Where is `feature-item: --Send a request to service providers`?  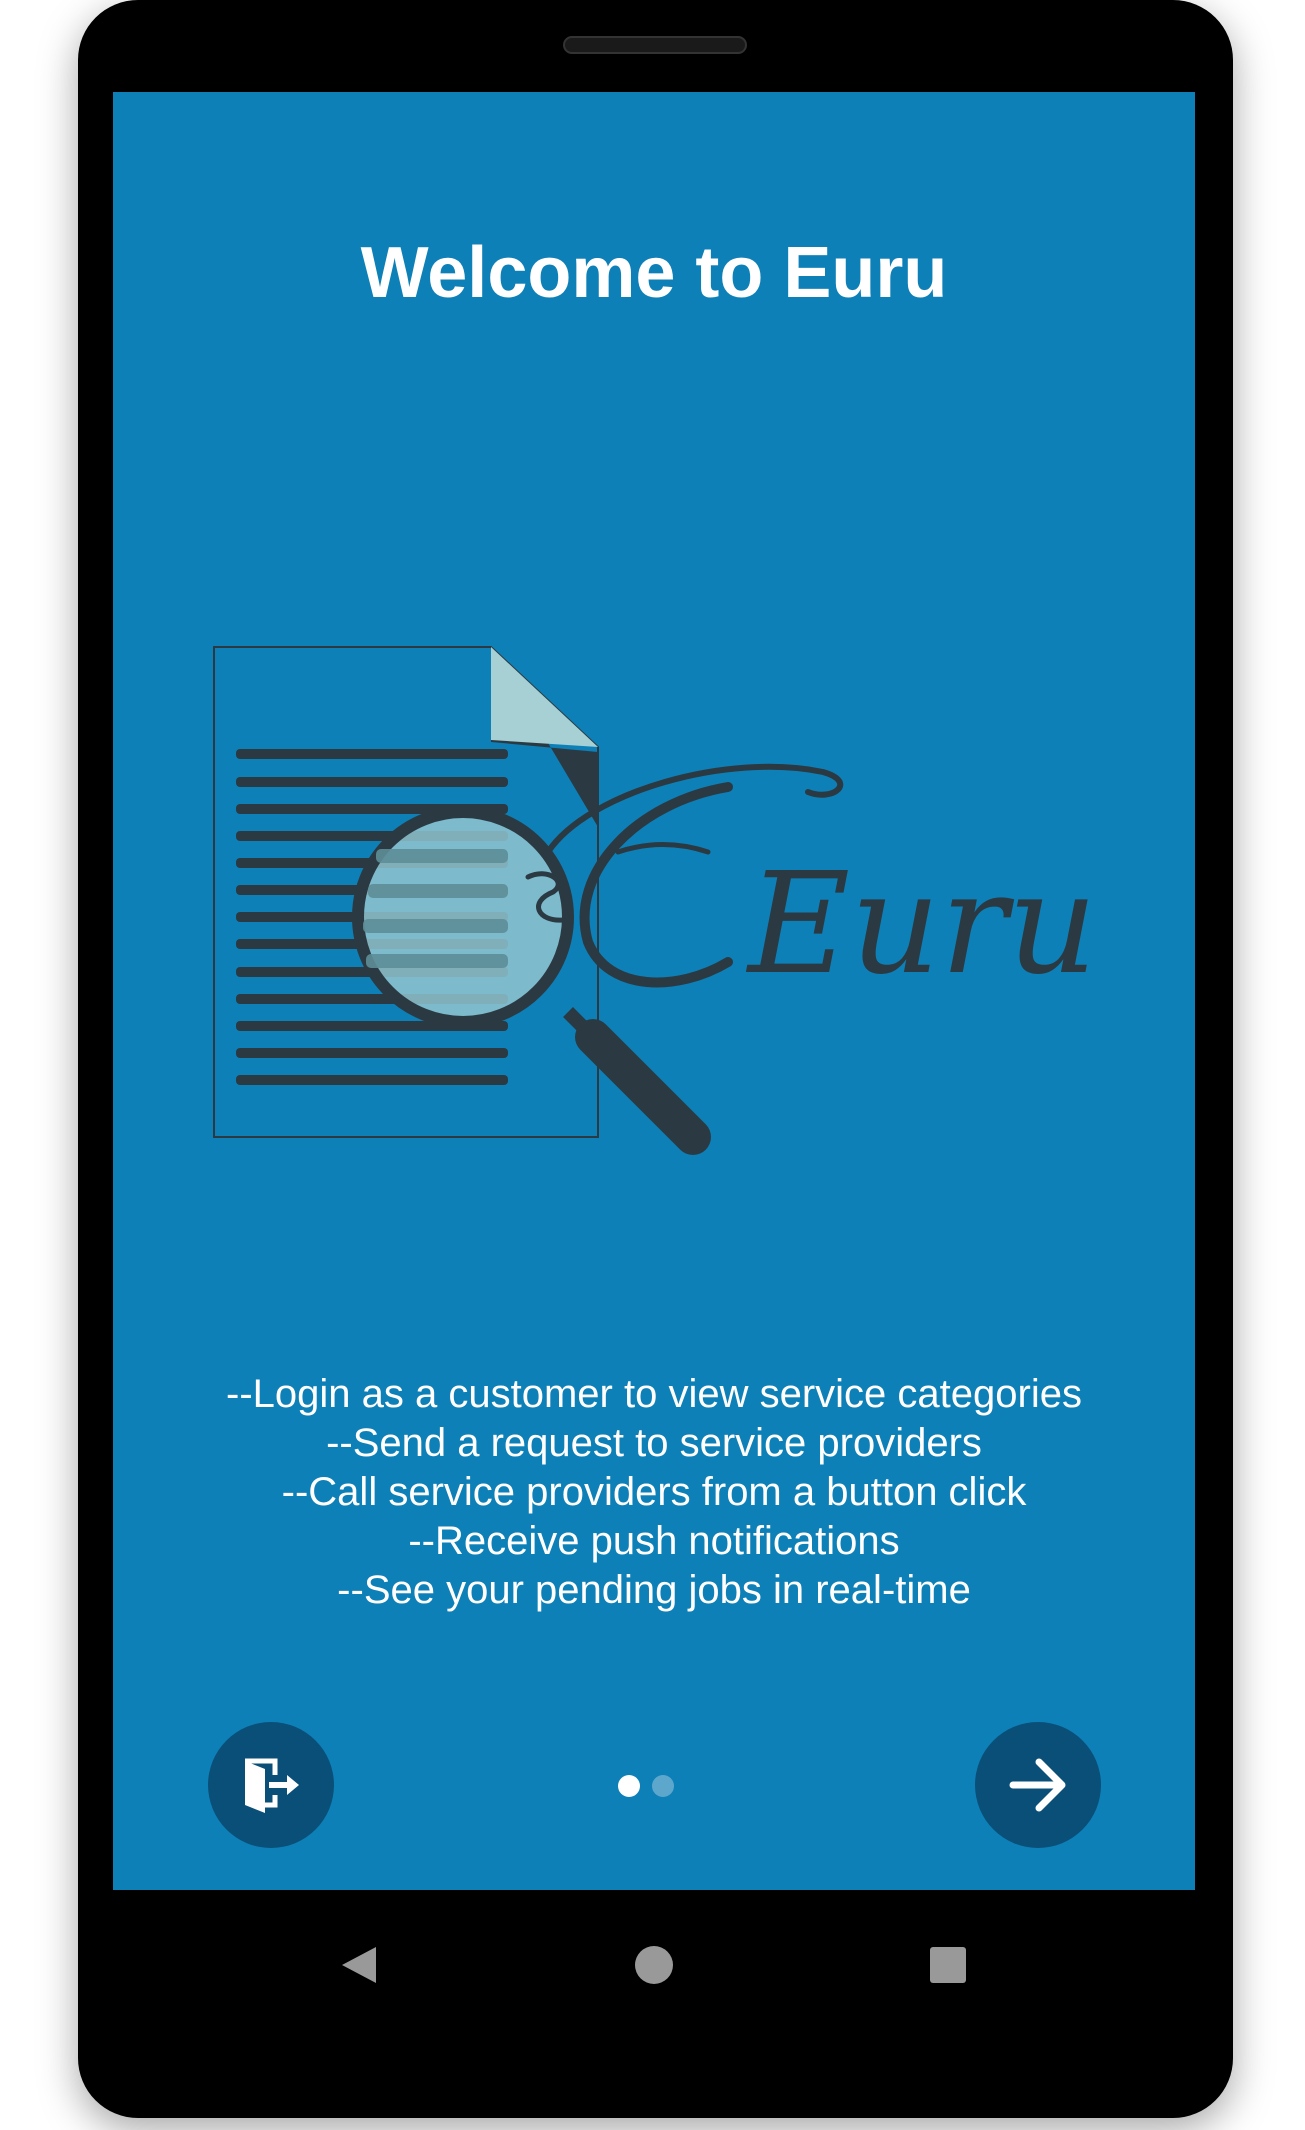 feature-item: --Send a request to service providers is located at coordinates (654, 1443).